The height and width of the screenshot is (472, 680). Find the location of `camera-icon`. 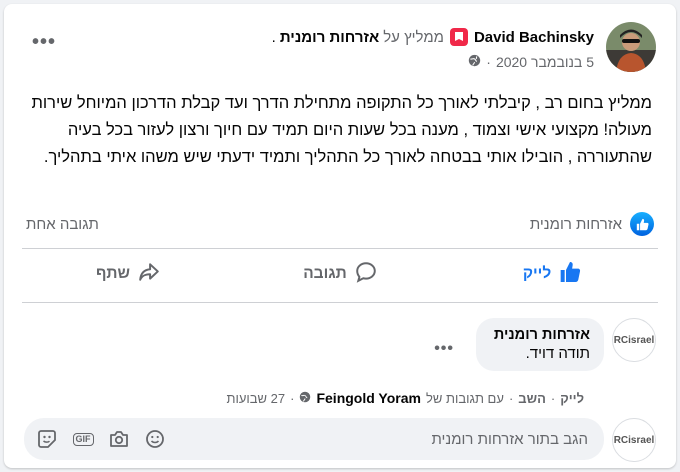

camera-icon is located at coordinates (119, 439).